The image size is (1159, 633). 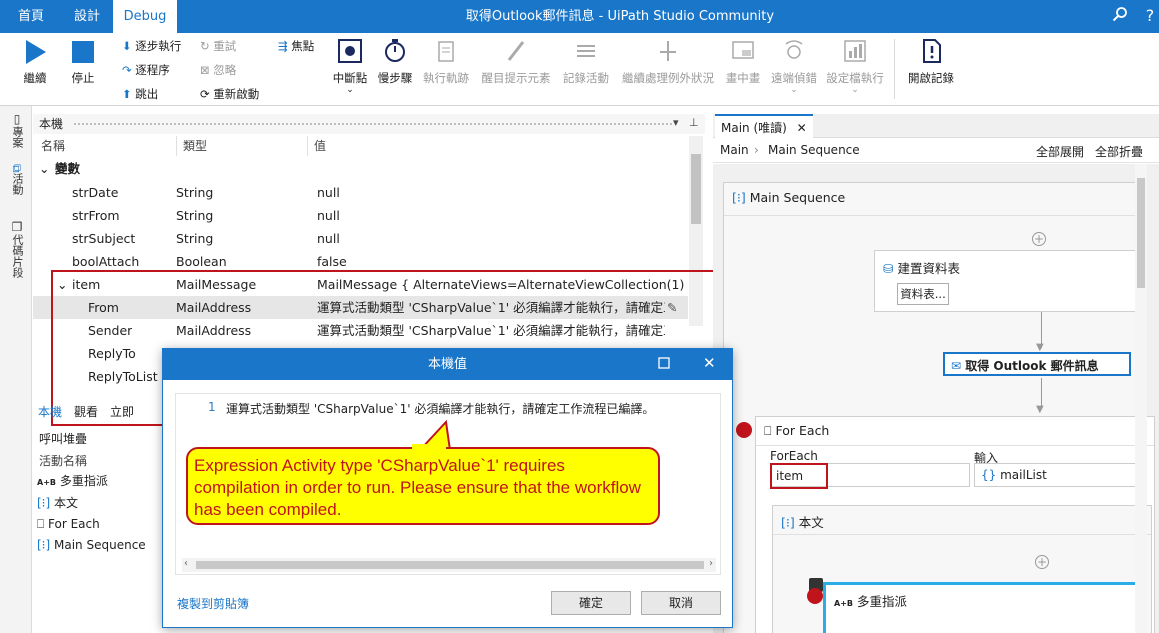 What do you see at coordinates (586, 51) in the screenshot?
I see `list-icon` at bounding box center [586, 51].